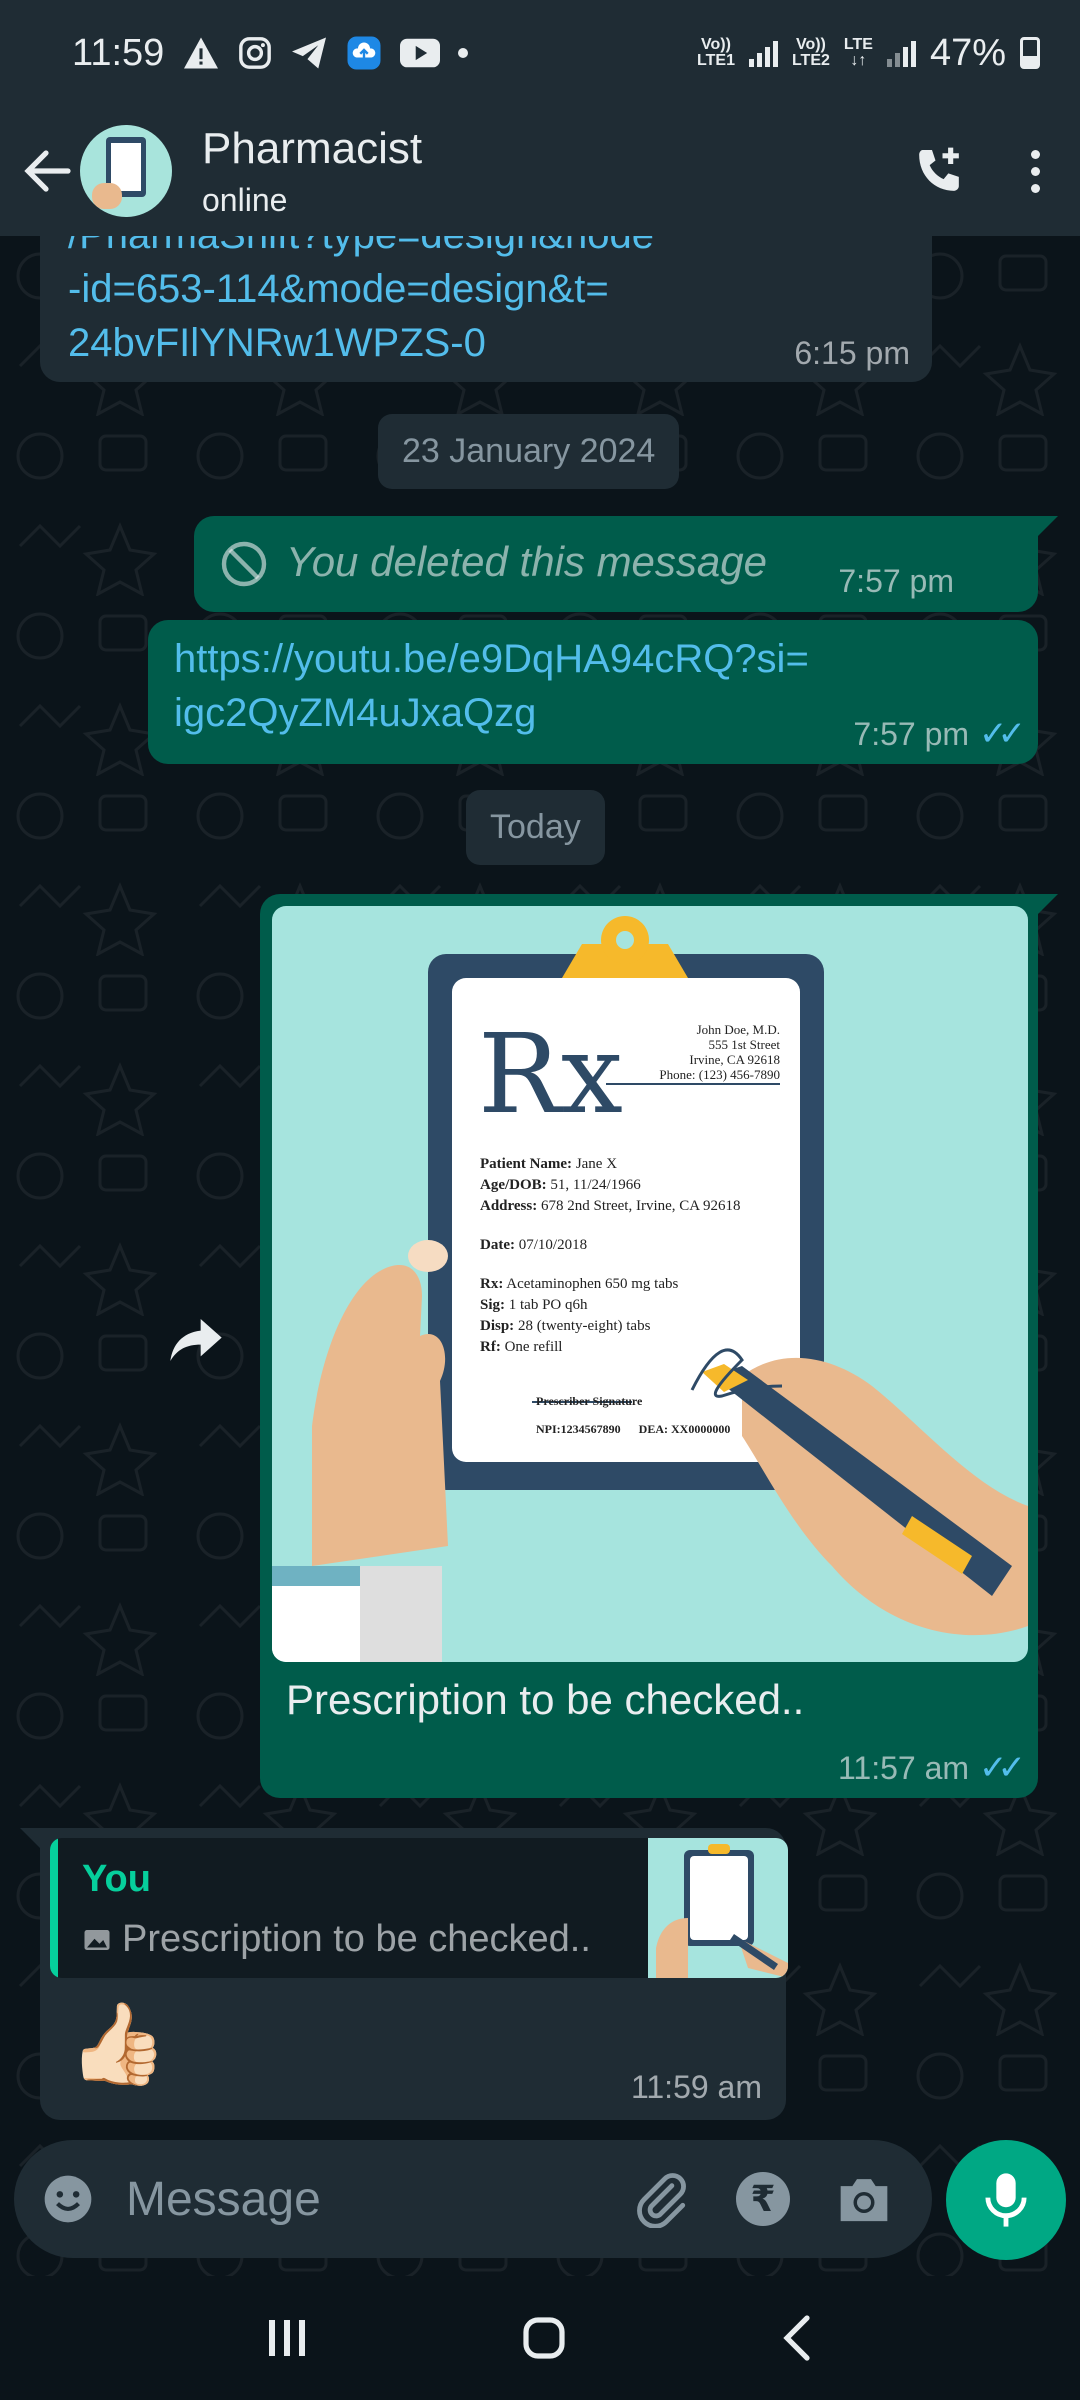 The width and height of the screenshot is (1080, 2400). I want to click on camera-icon, so click(864, 2199).